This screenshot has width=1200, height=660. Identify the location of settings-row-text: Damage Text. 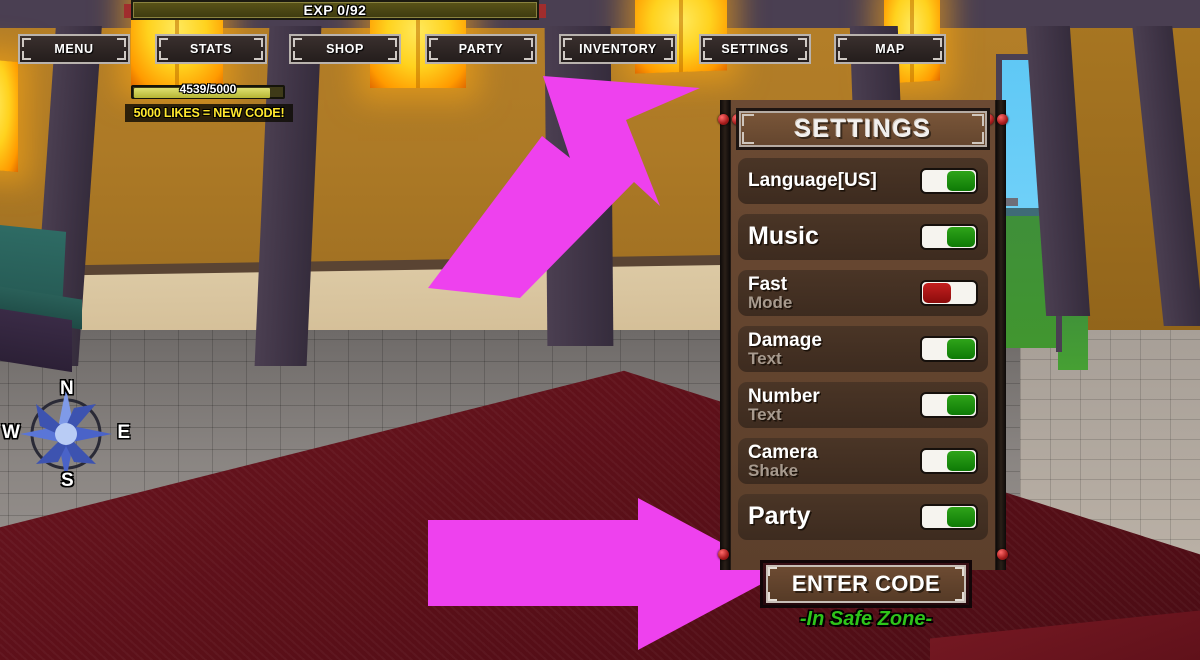
(834, 349).